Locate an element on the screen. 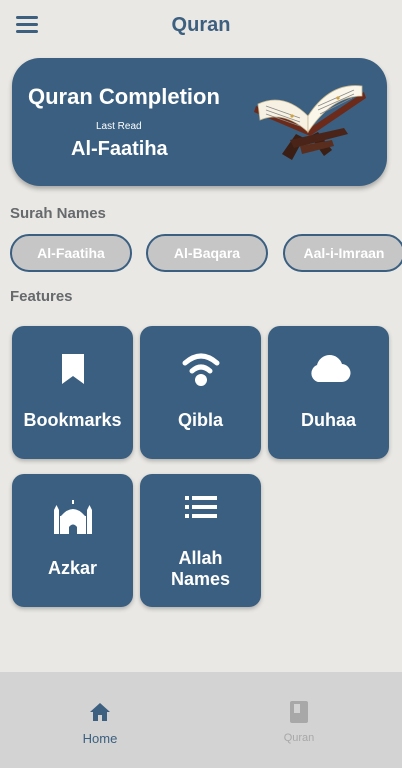 The height and width of the screenshot is (768, 402). surah-chip-list: Al-Faatiha Al-Baqara Aal-i-Imraan is located at coordinates (206, 254).